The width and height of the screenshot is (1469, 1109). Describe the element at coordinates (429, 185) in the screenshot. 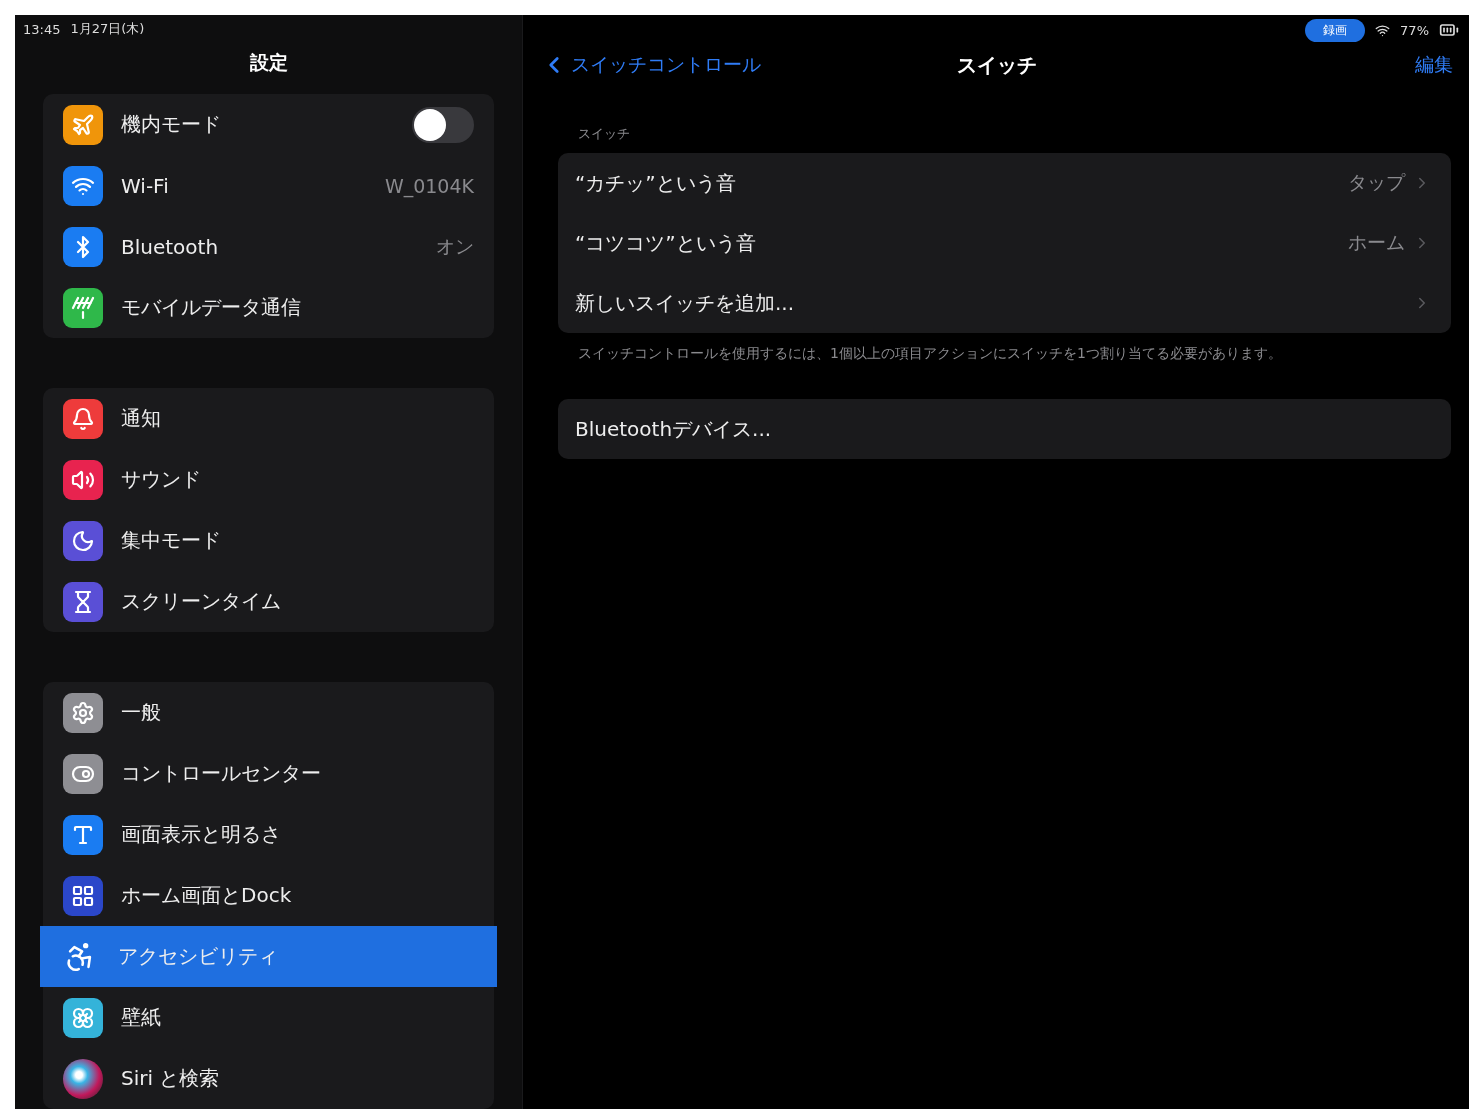

I see `item-value: W_0104K` at that location.